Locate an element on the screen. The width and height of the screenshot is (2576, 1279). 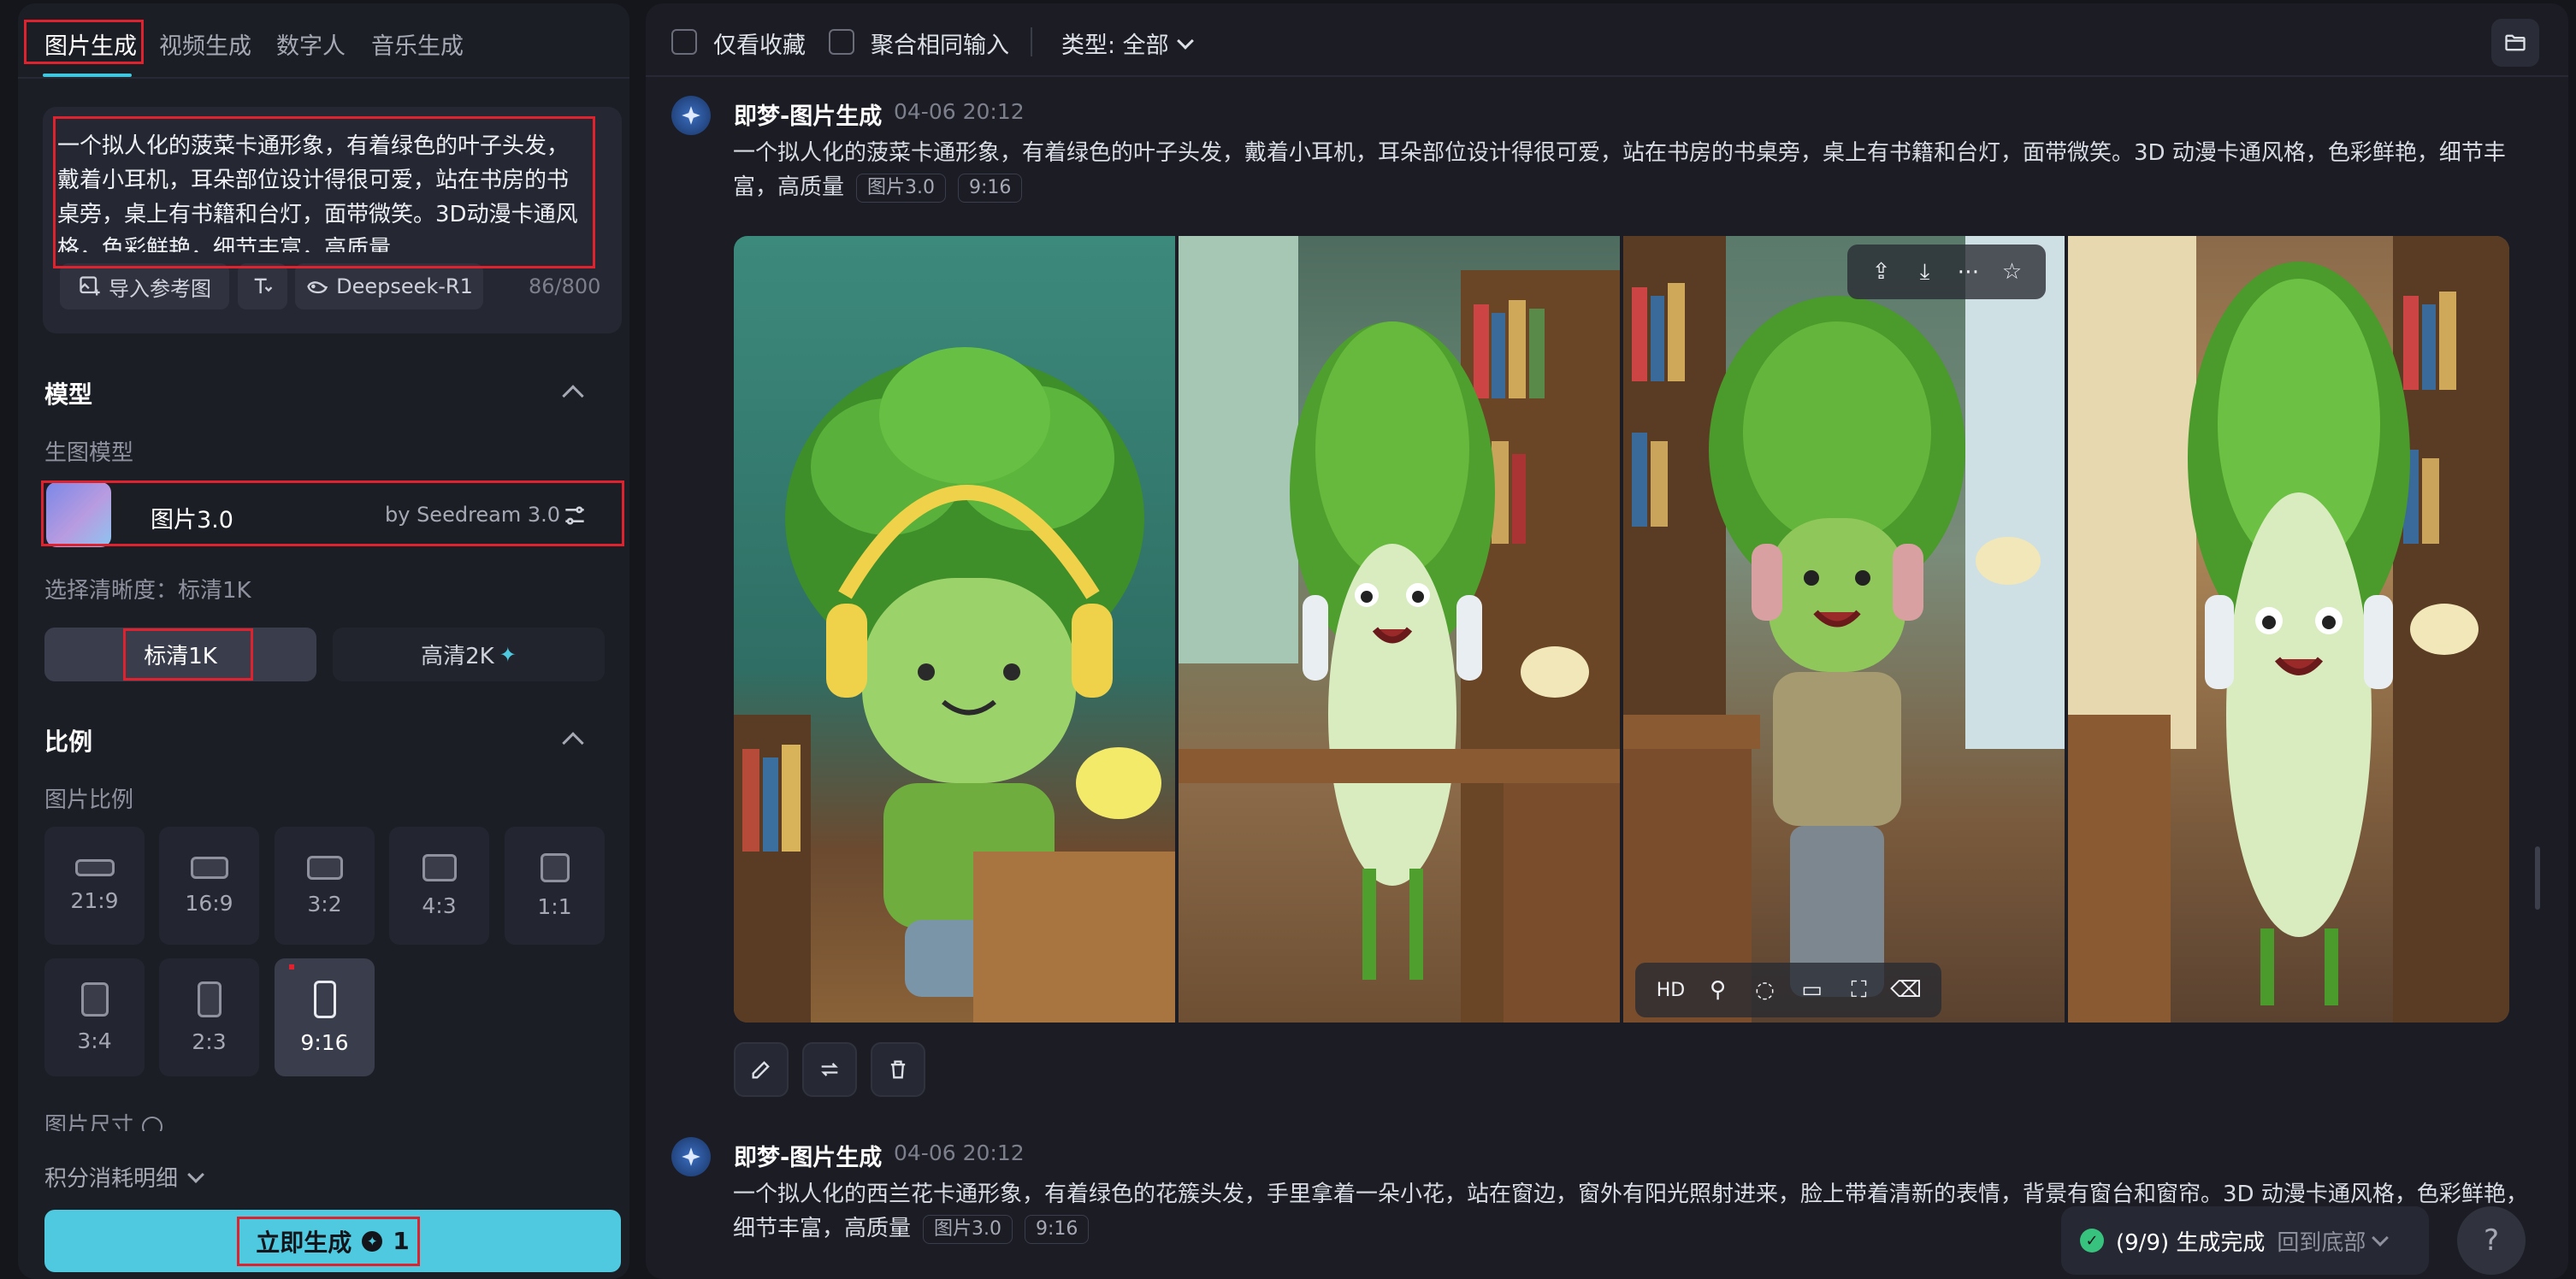
deepseek-button: Deepseek-R1 is located at coordinates (389, 286).